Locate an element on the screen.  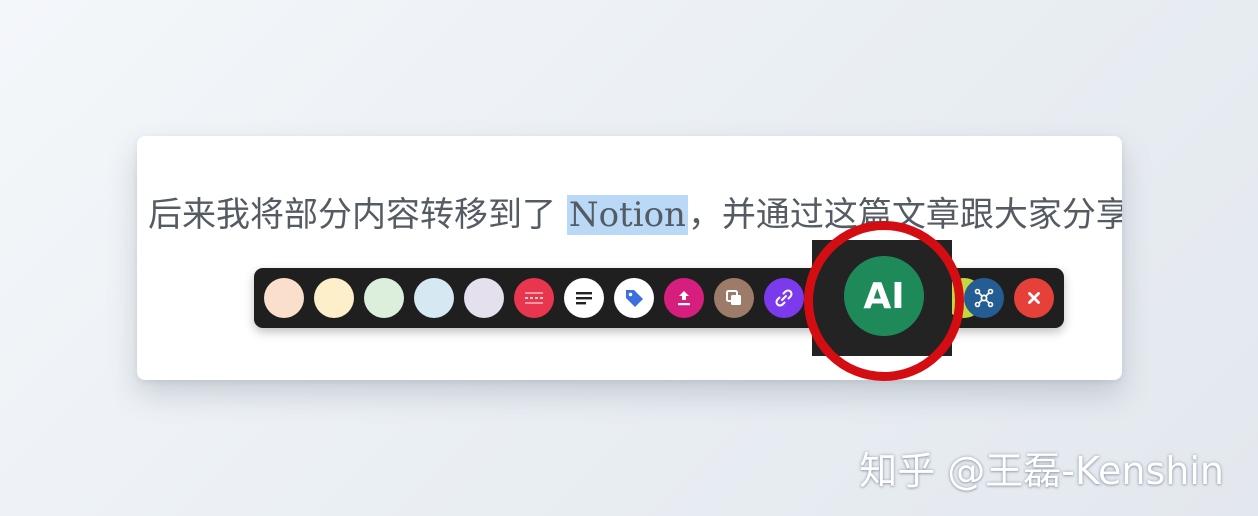
tag-icon is located at coordinates (634, 298).